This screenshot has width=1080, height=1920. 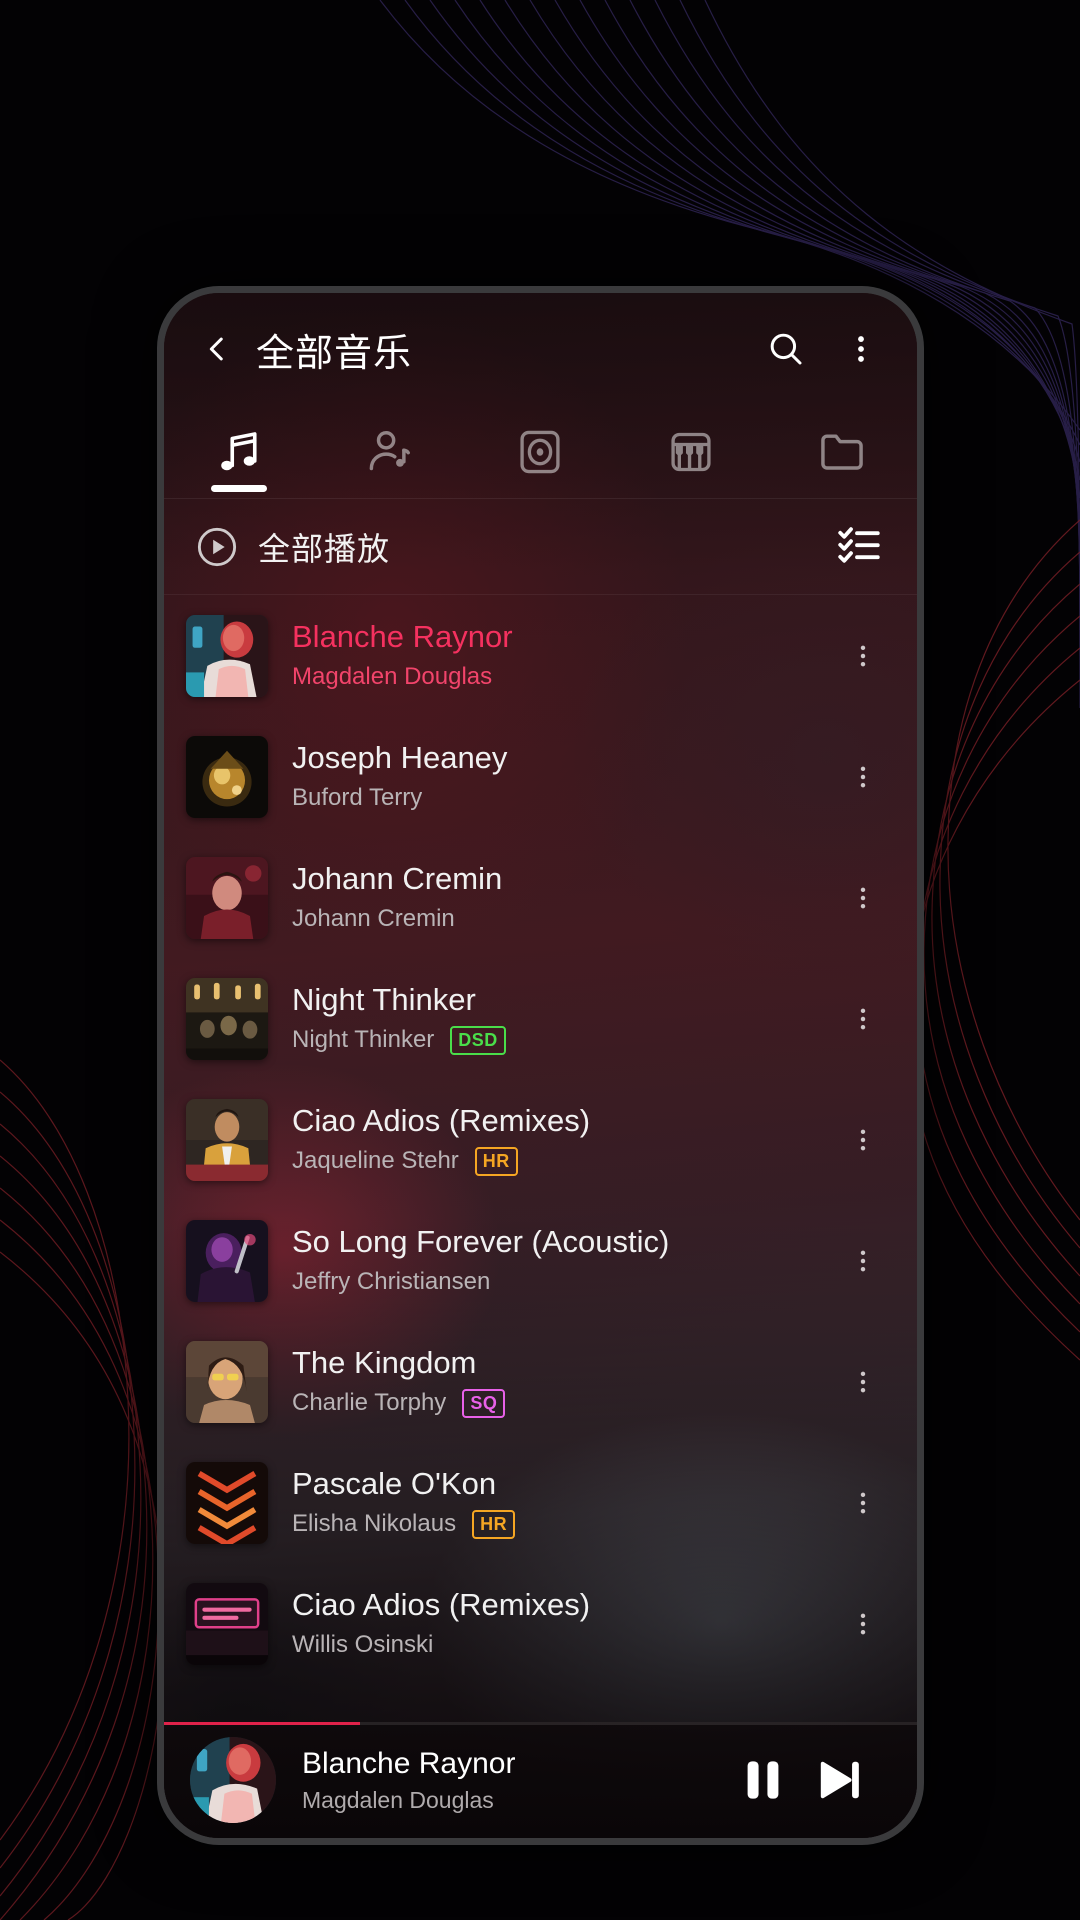 I want to click on art-gold-ornament, so click(x=227, y=776).